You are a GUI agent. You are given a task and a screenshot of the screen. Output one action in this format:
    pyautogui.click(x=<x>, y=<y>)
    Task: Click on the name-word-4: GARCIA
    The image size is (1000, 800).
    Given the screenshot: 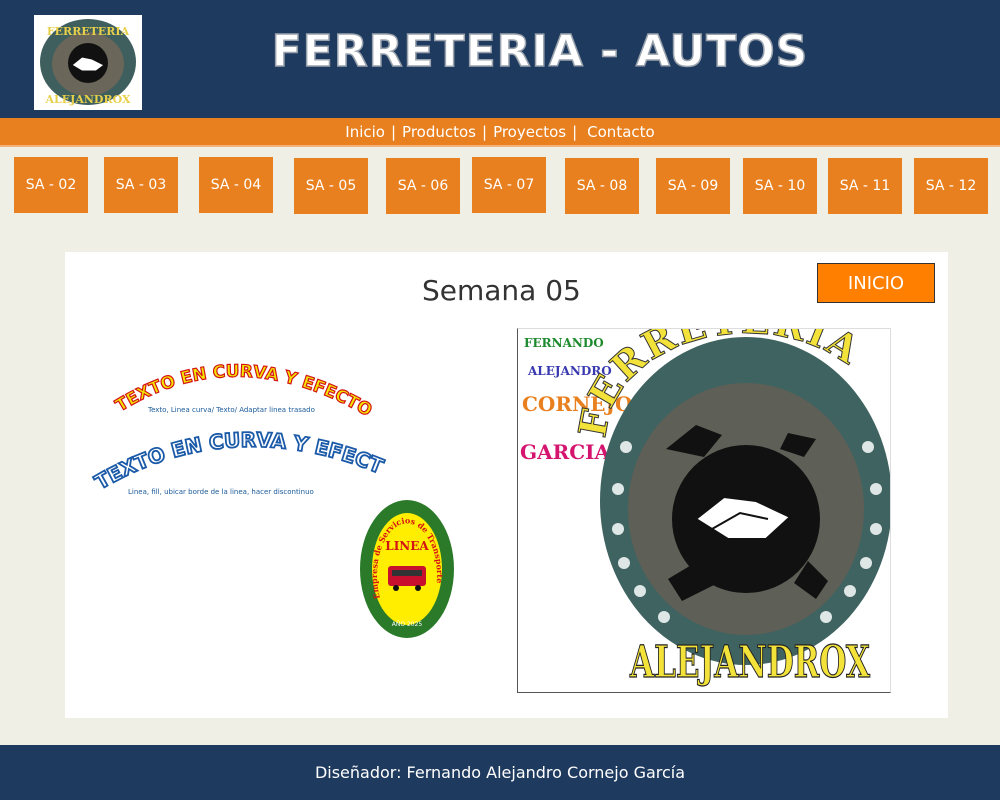 What is the action you would take?
    pyautogui.click(x=565, y=452)
    